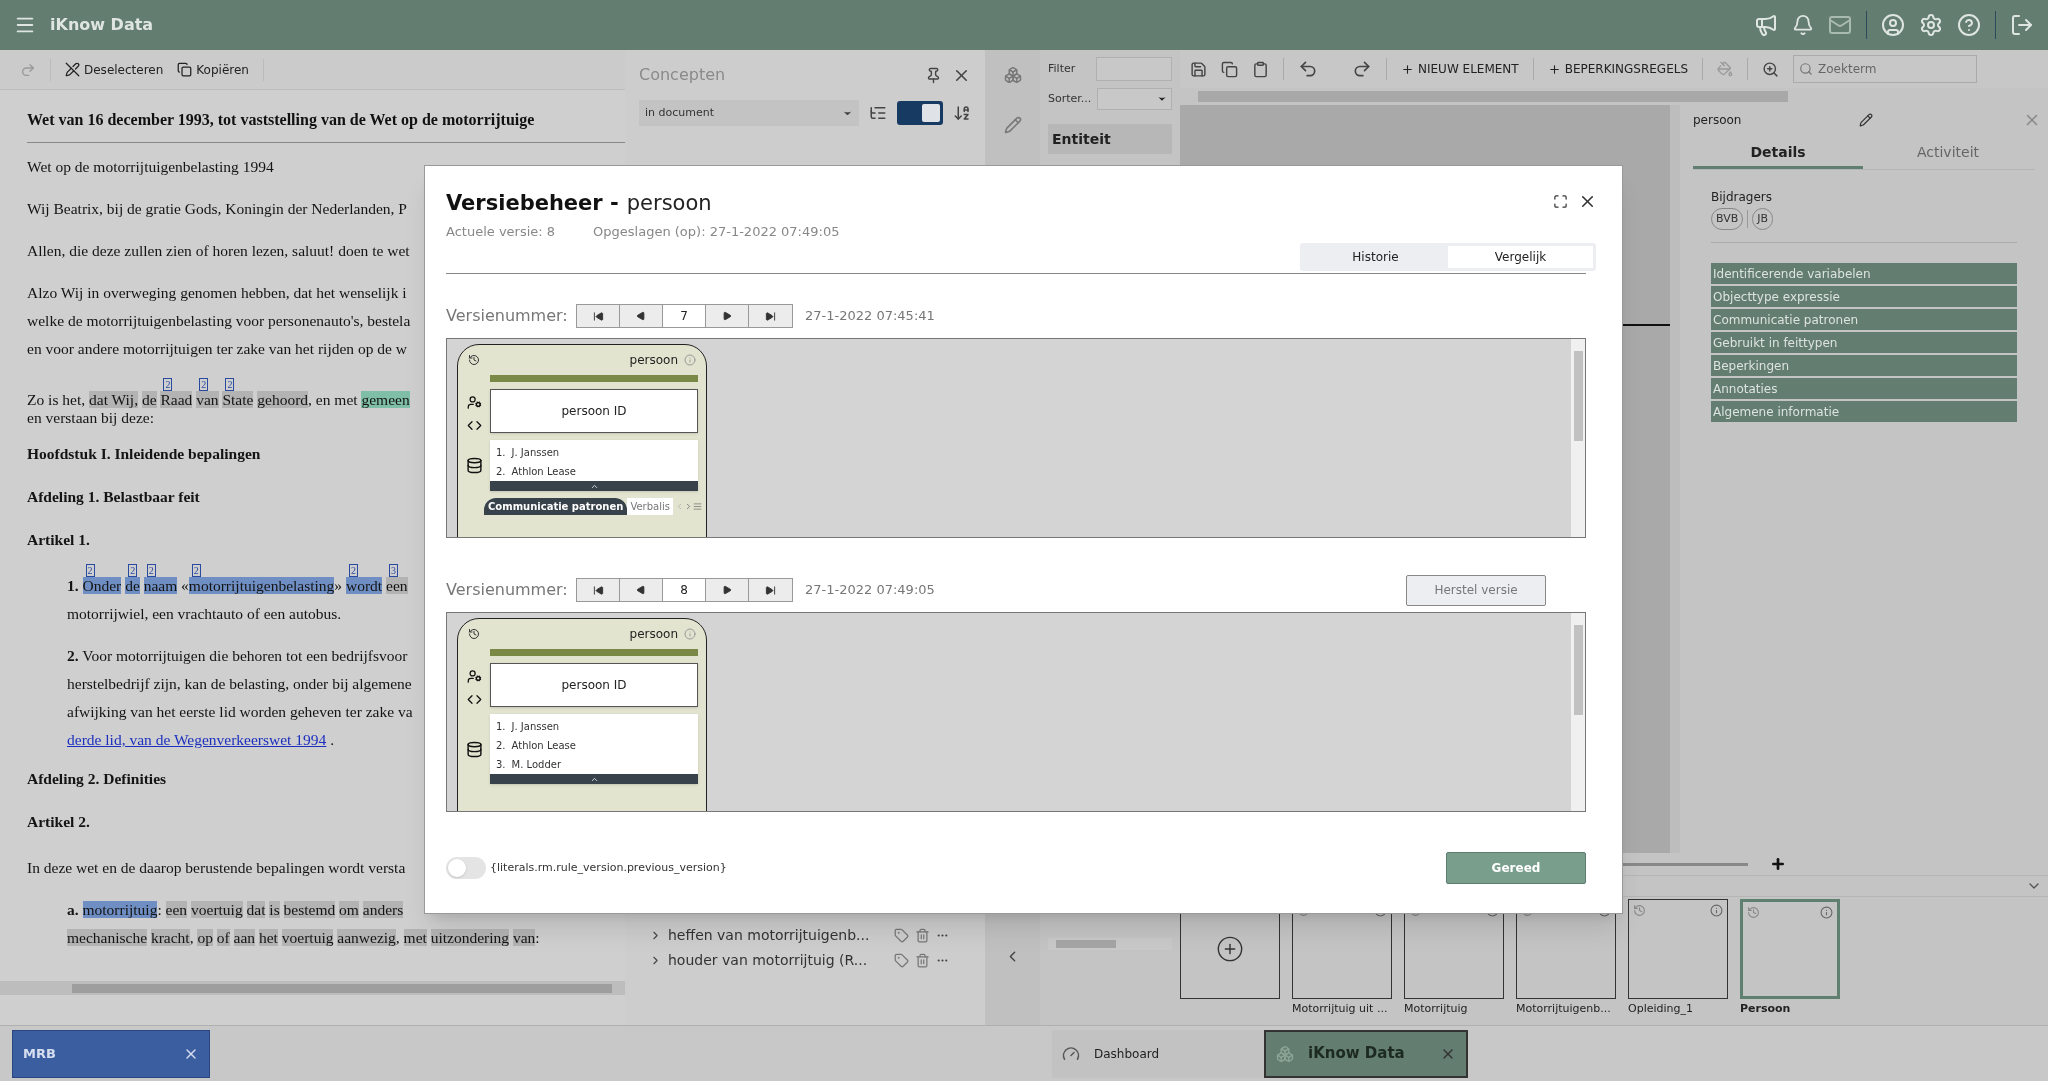 The height and width of the screenshot is (1081, 2048). I want to click on pin-icon, so click(933, 75).